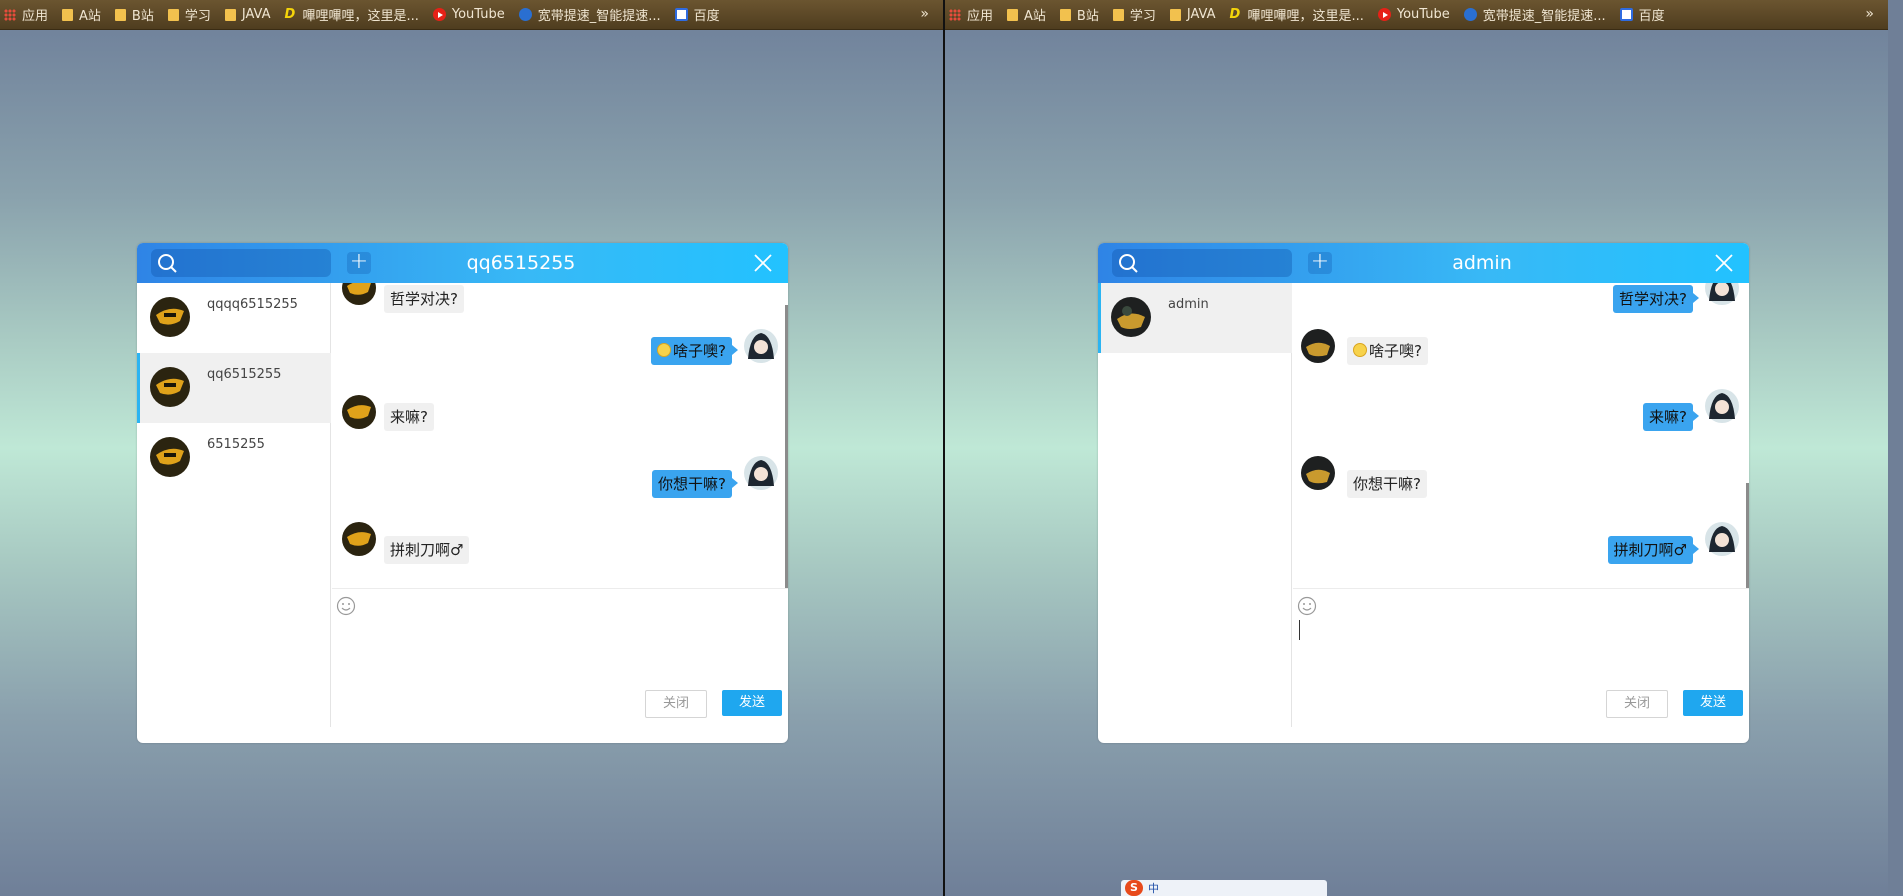 Image resolution: width=1903 pixels, height=896 pixels. I want to click on telecom-icon, so click(525, 14).